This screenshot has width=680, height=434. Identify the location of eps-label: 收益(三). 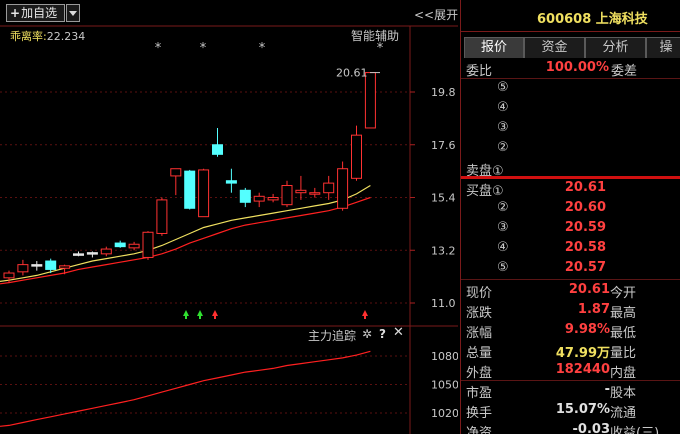
(635, 430).